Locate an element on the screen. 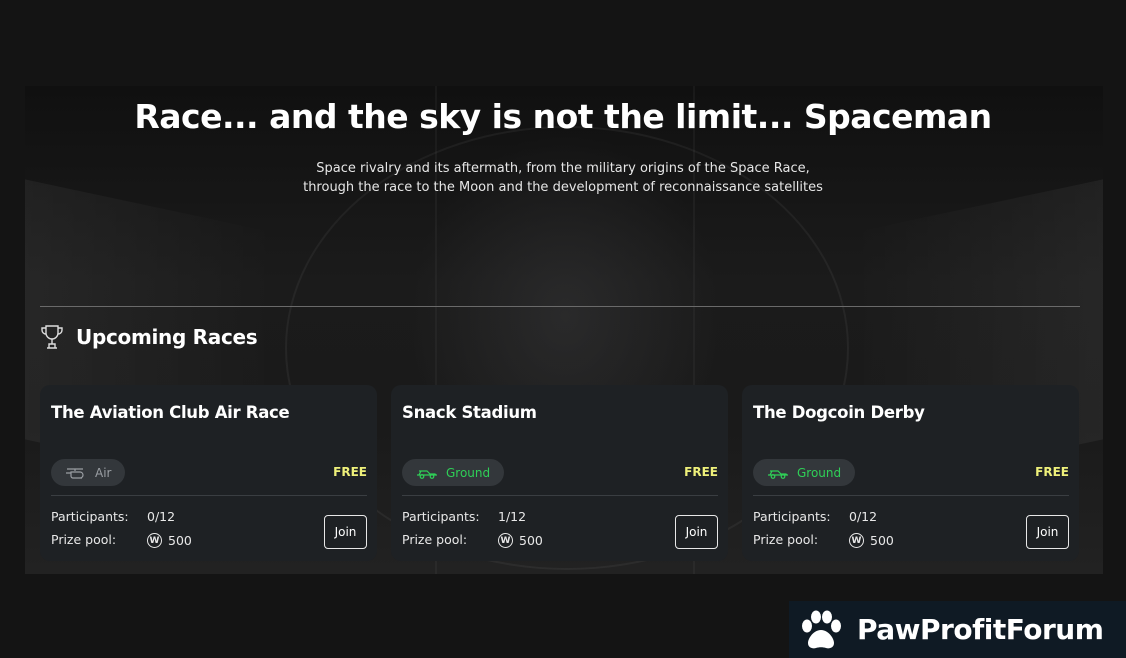 The width and height of the screenshot is (1126, 658). section-divider is located at coordinates (560, 306).